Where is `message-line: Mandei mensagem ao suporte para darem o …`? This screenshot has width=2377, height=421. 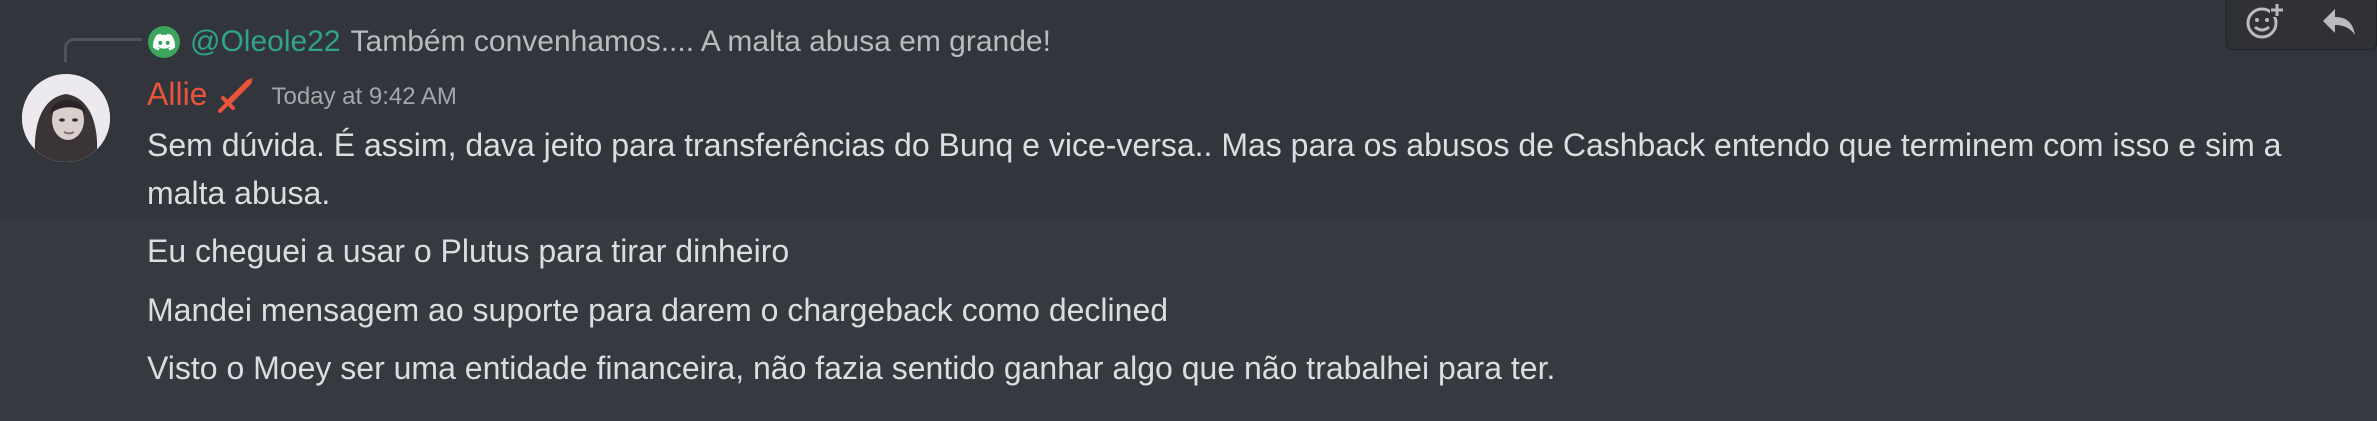 message-line: Mandei mensagem ao suporte para darem o … is located at coordinates (658, 310).